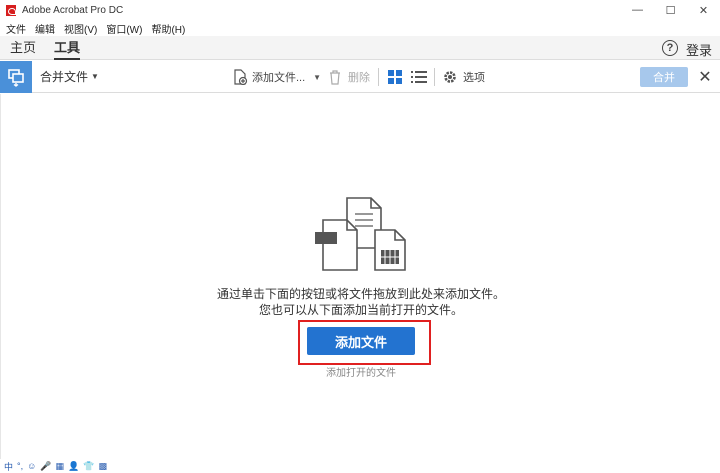 Image resolution: width=720 pixels, height=473 pixels. Describe the element at coordinates (31, 466) in the screenshot. I see `emoji-icon: ☺` at that location.